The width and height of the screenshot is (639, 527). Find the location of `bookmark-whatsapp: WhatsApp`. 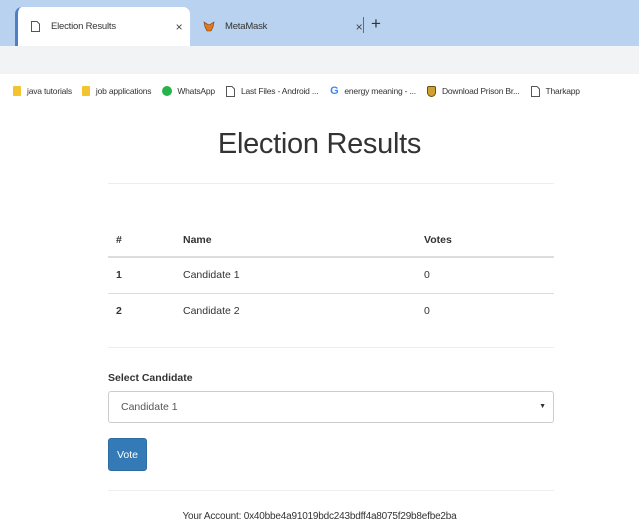

bookmark-whatsapp: WhatsApp is located at coordinates (188, 91).